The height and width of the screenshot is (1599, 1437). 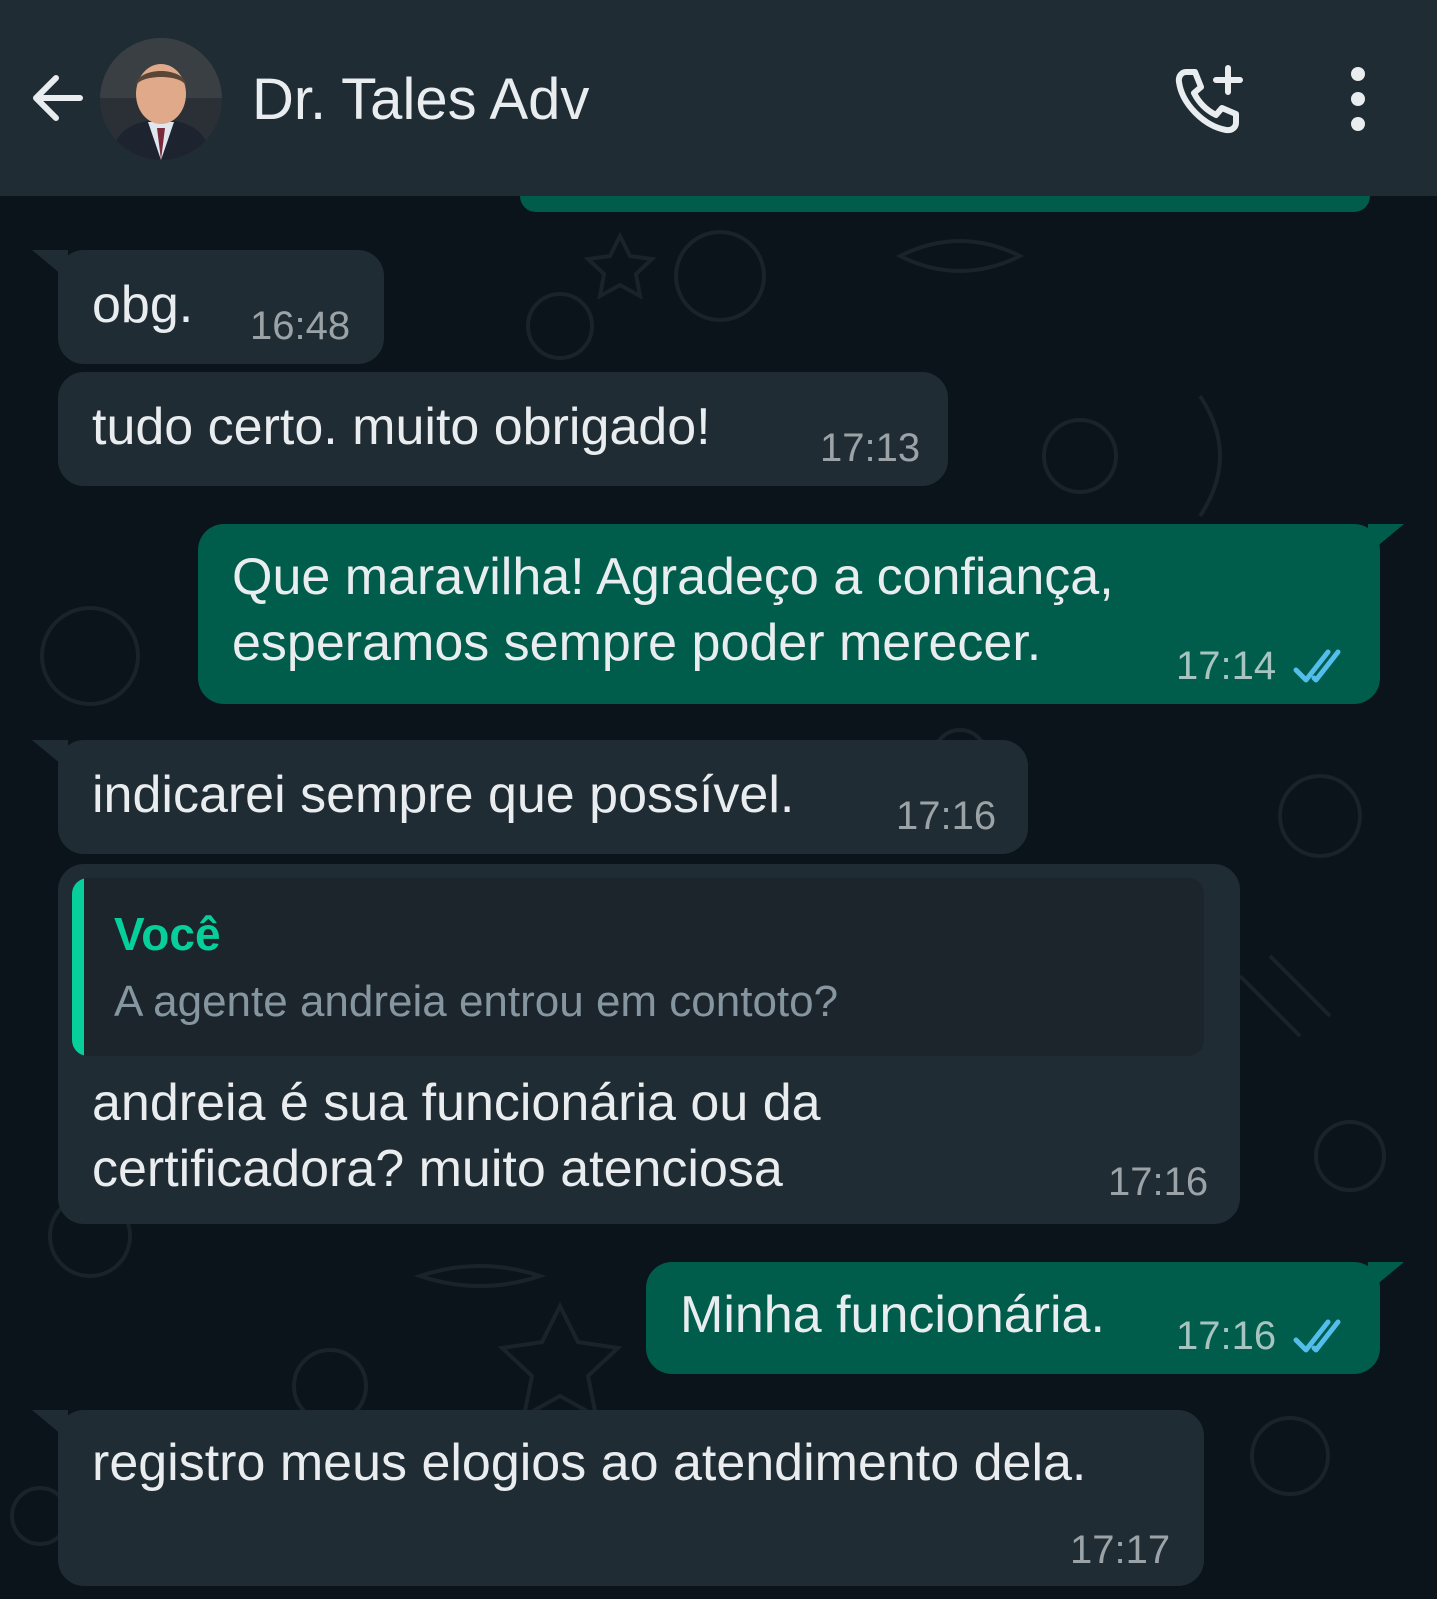 I want to click on more-vertical-icon, so click(x=1358, y=99).